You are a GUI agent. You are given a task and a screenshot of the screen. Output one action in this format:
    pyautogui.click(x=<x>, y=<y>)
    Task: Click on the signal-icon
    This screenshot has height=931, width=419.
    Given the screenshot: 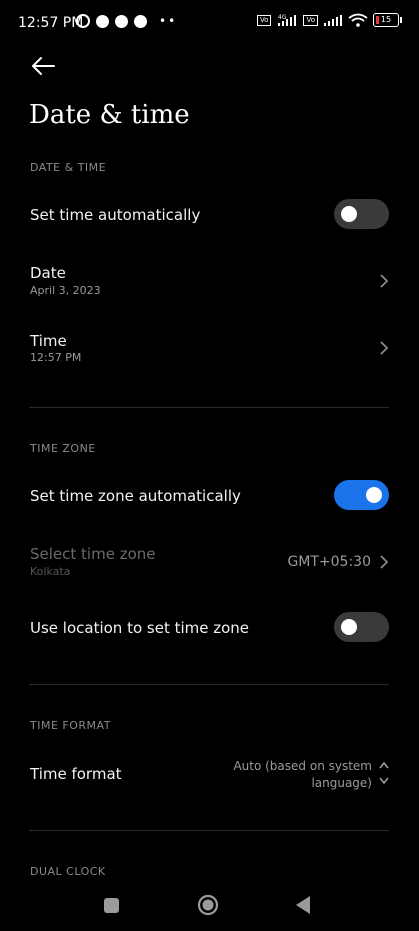 What is the action you would take?
    pyautogui.click(x=333, y=20)
    